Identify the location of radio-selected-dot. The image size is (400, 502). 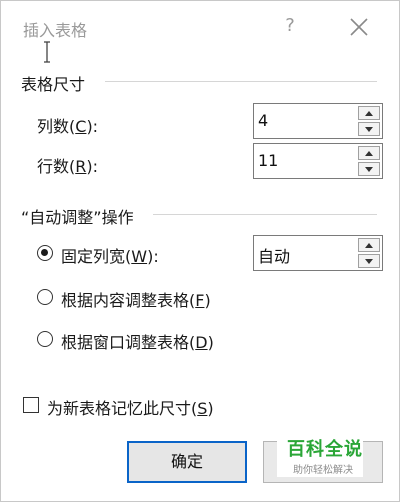
(44, 252).